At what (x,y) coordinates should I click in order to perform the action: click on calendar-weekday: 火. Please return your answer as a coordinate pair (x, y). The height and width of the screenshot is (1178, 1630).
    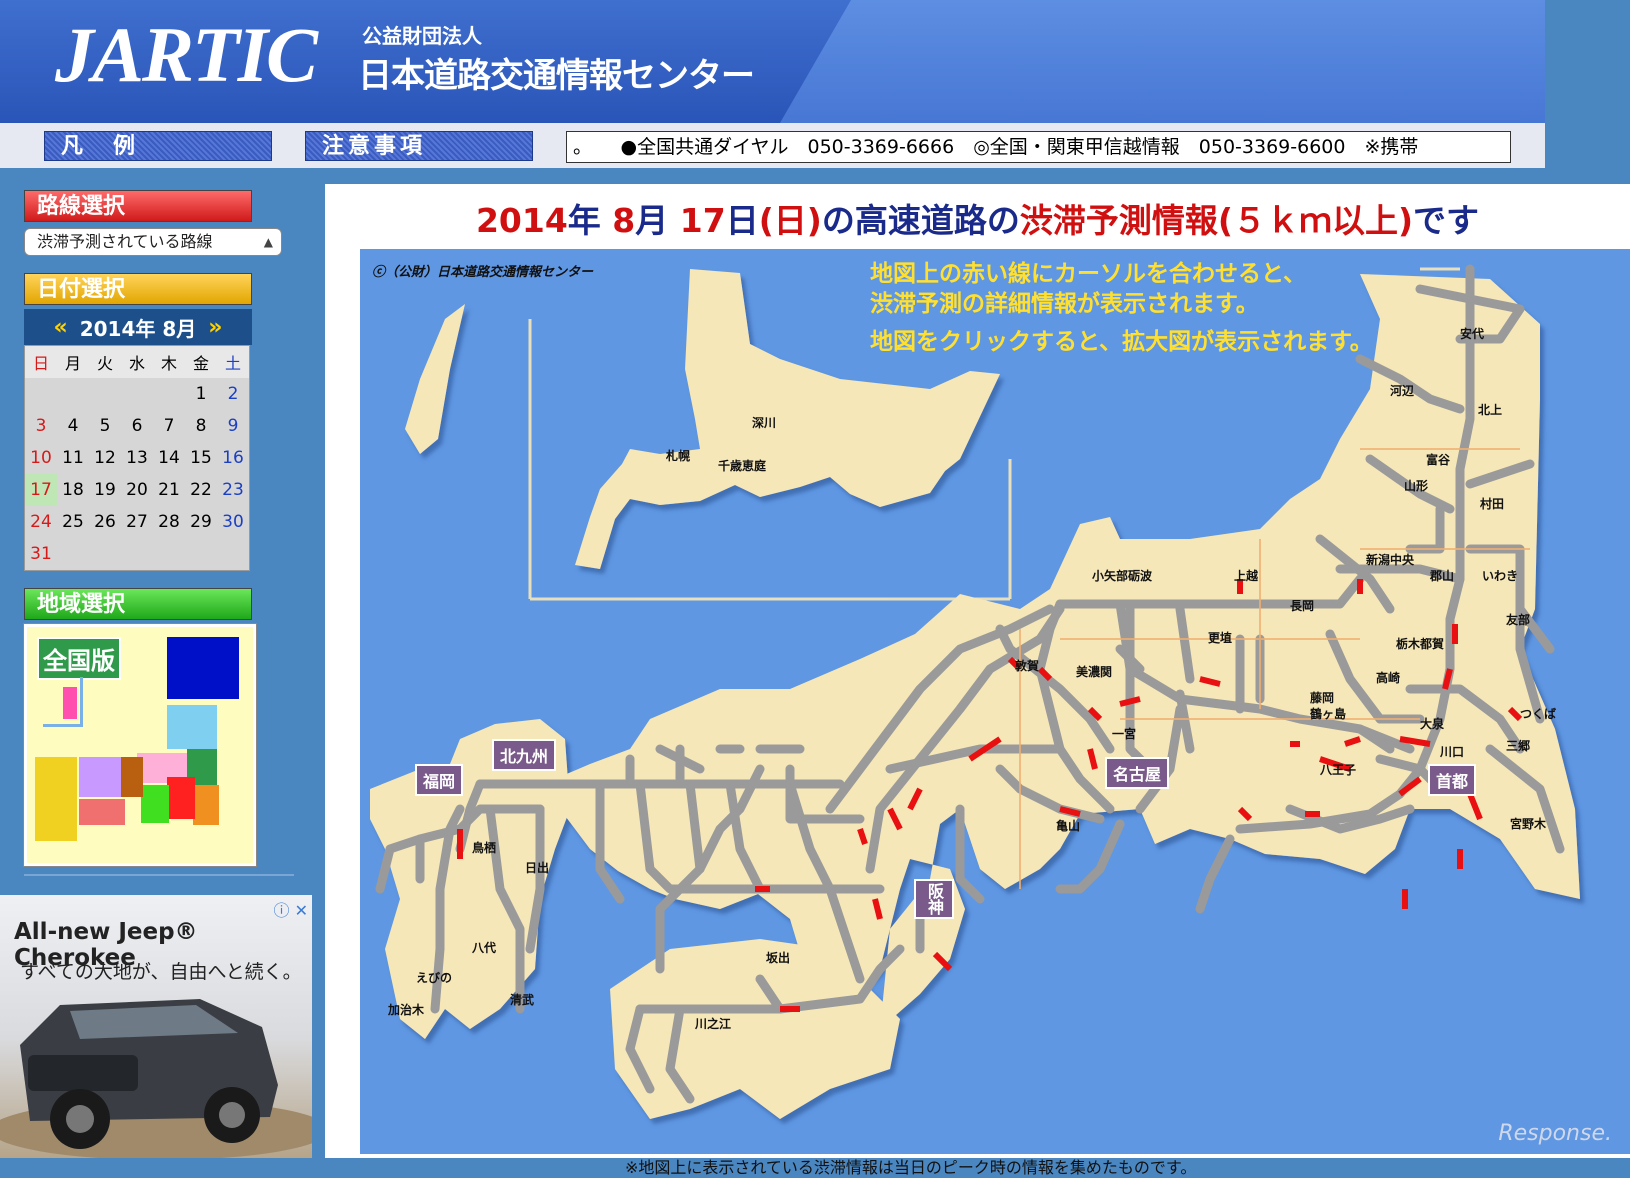
    Looking at the image, I should click on (105, 362).